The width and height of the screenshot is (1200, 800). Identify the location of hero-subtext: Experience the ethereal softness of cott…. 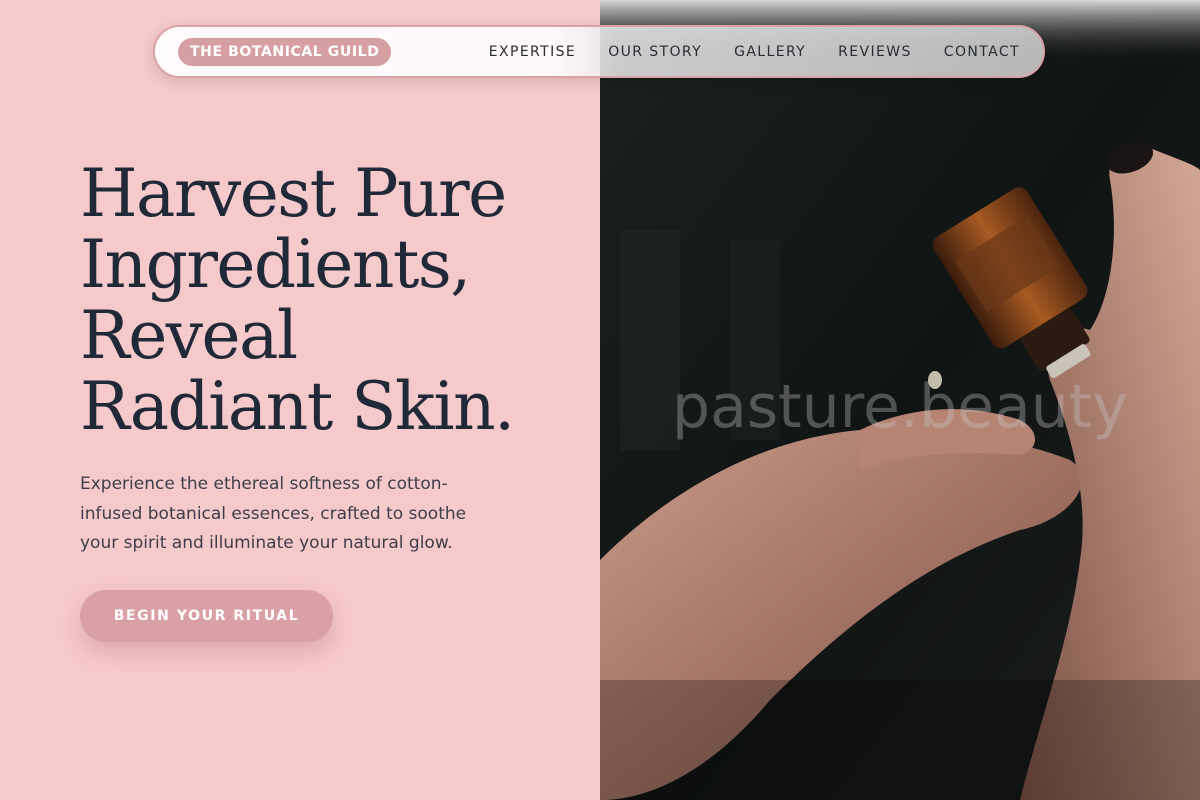
(273, 513).